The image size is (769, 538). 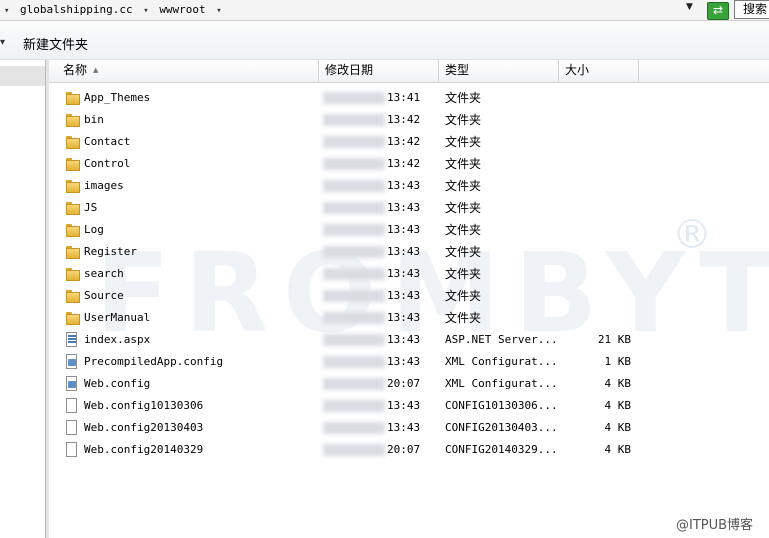 What do you see at coordinates (409, 186) in the screenshot?
I see `file-row: images 13:43 文件夹` at bounding box center [409, 186].